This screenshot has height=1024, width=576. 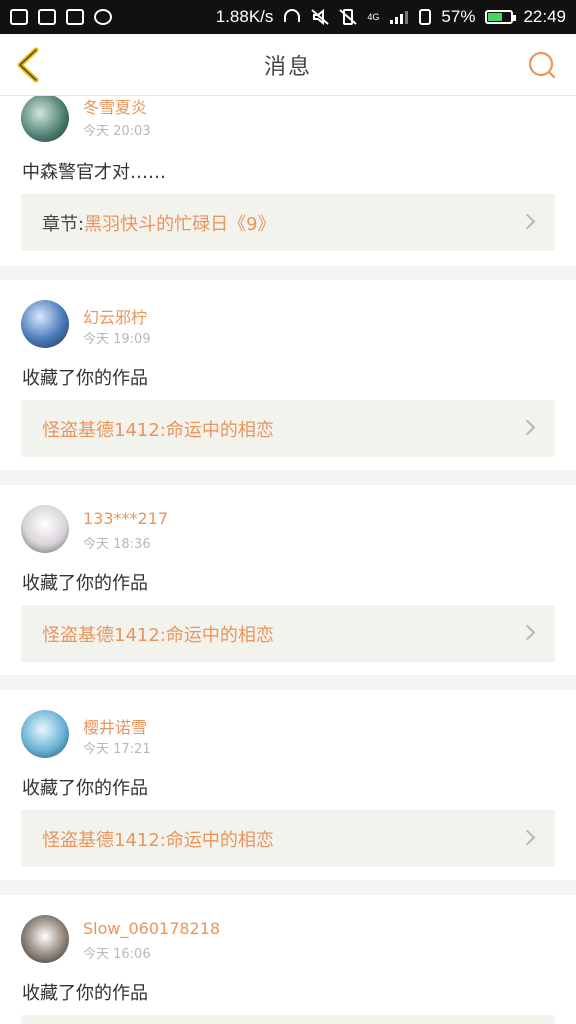 I want to click on sim-icon, so click(x=425, y=17).